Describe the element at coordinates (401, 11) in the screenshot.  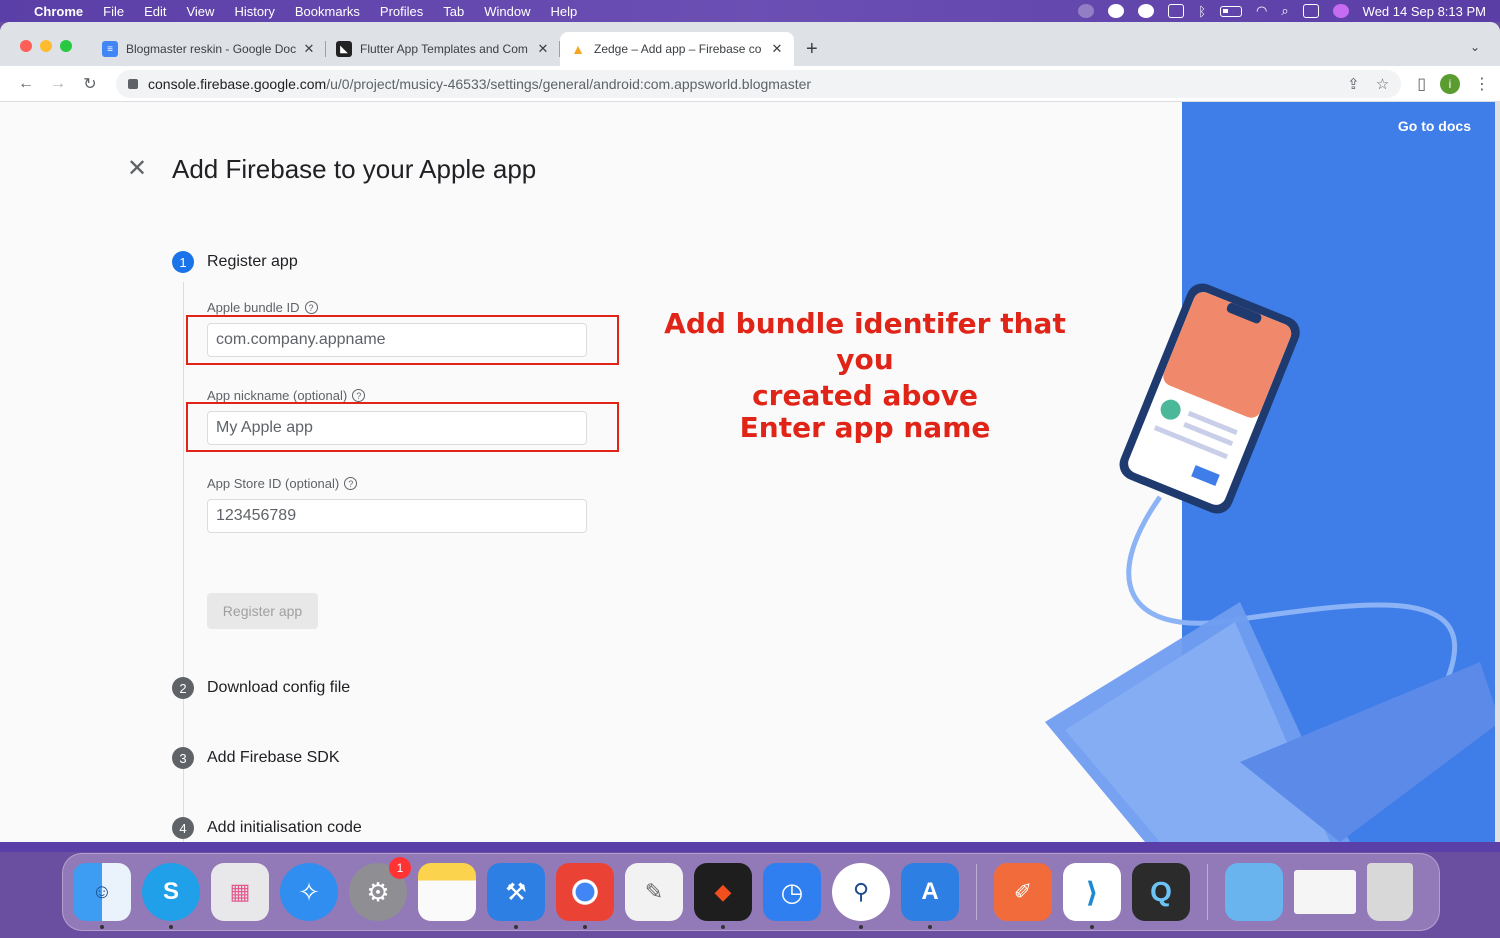
I see `menu-profiles: Profiles` at that location.